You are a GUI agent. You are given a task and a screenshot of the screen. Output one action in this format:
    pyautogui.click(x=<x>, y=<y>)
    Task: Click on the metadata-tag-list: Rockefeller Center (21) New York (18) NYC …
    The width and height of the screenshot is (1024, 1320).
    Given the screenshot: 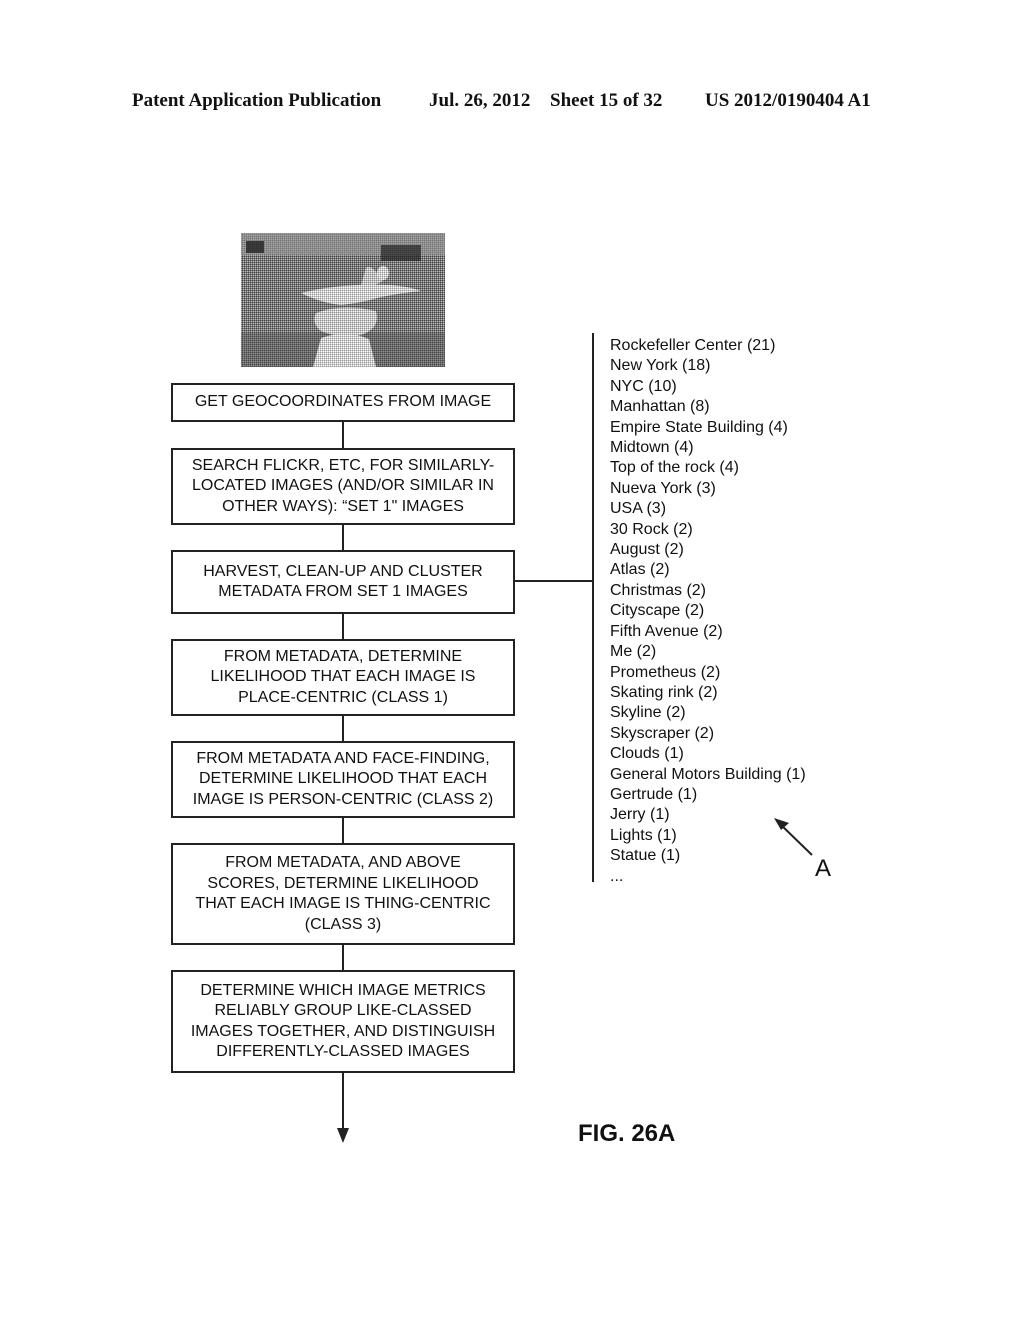 What is the action you would take?
    pyautogui.click(x=708, y=611)
    